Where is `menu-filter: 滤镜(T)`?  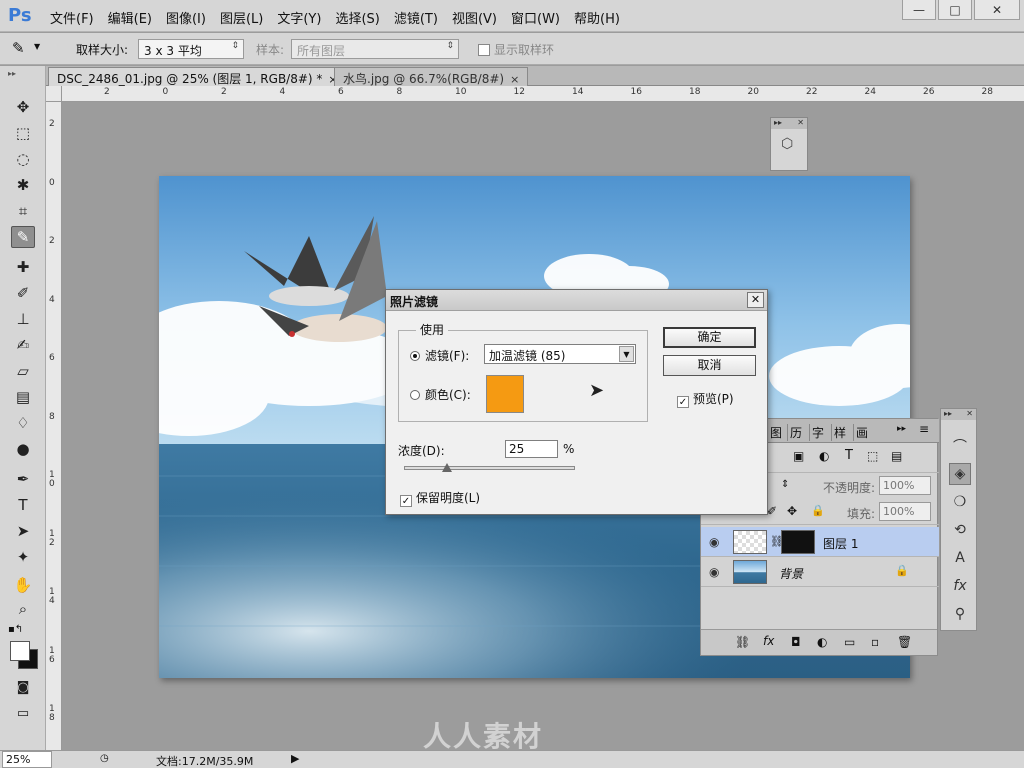
menu-filter: 滤镜(T) is located at coordinates (416, 17).